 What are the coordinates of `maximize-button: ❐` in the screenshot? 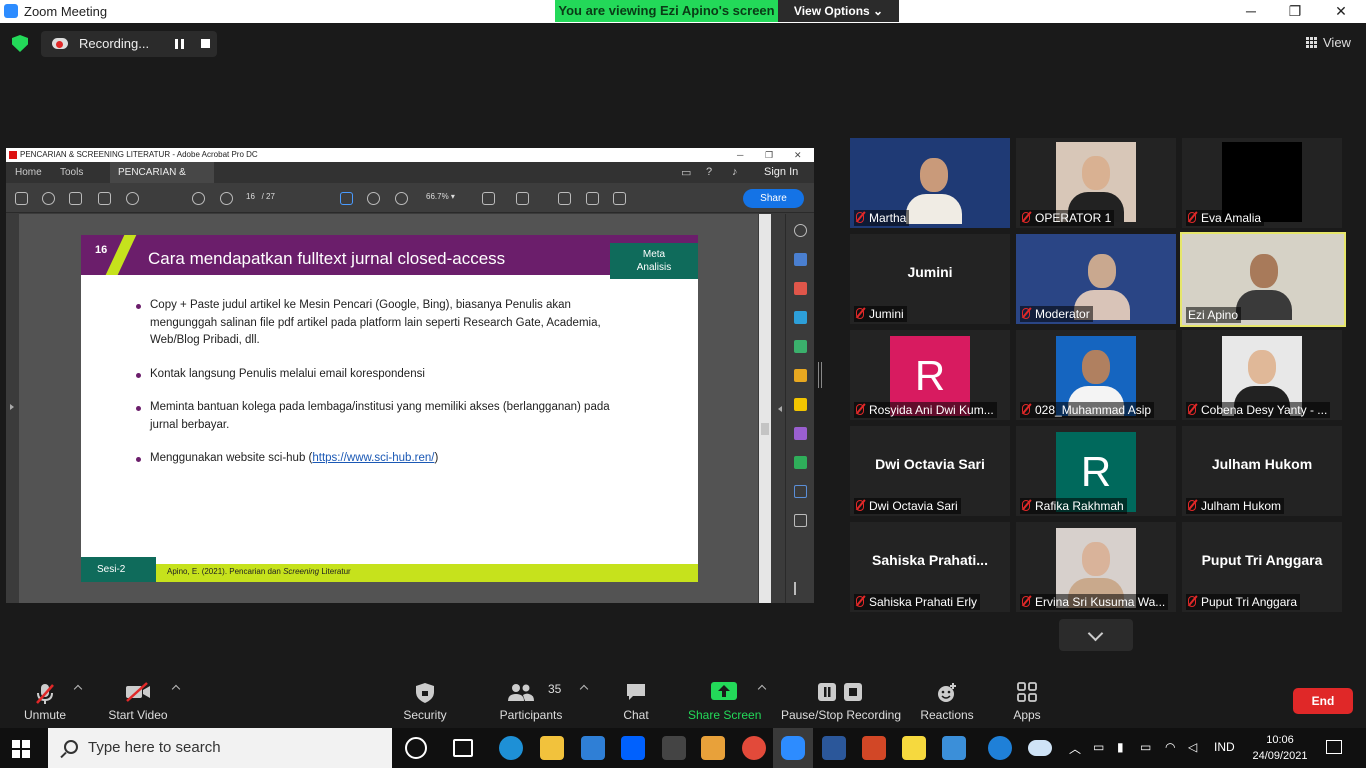 It's located at (1295, 12).